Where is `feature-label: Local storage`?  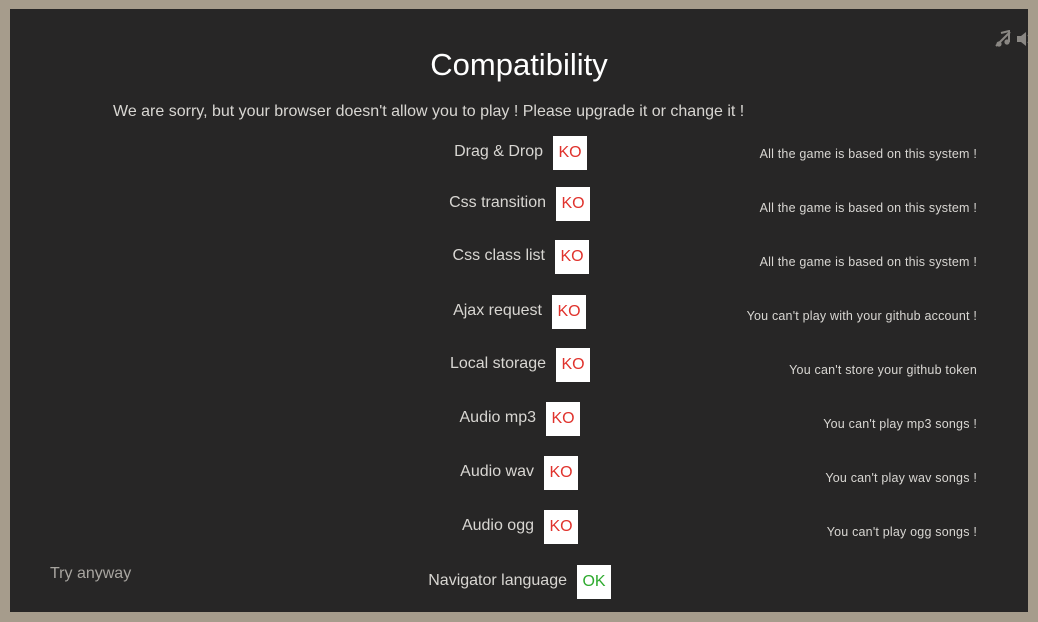
feature-label: Local storage is located at coordinates (497, 363).